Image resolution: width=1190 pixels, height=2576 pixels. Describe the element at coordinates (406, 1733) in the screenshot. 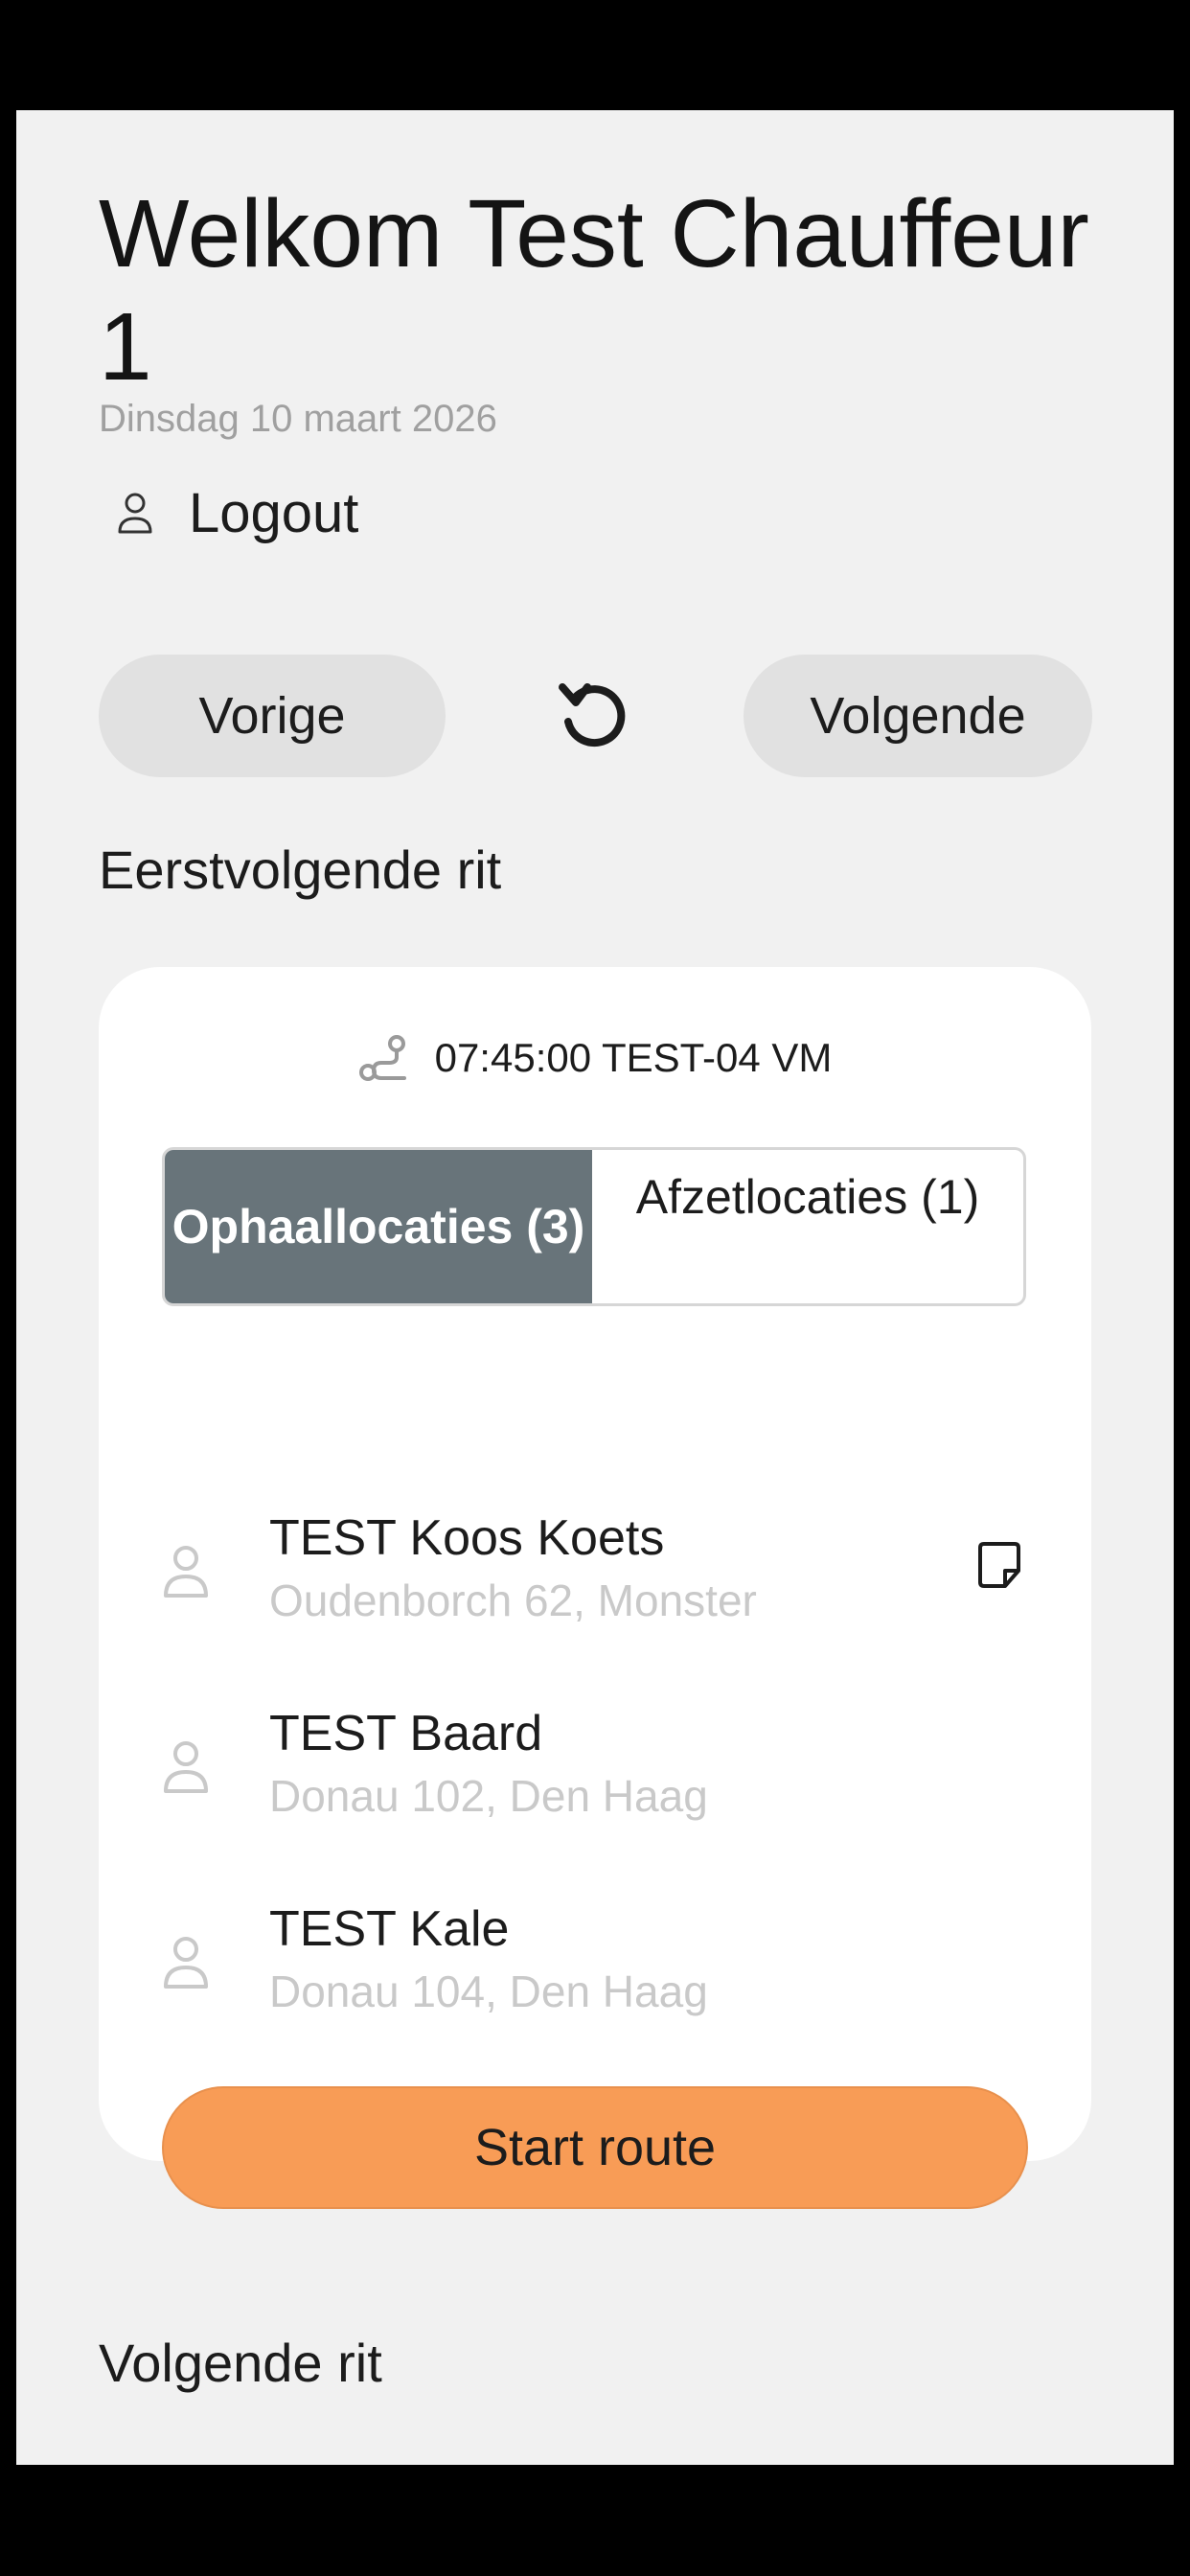

I see `passenger-name: TEST Baard` at that location.